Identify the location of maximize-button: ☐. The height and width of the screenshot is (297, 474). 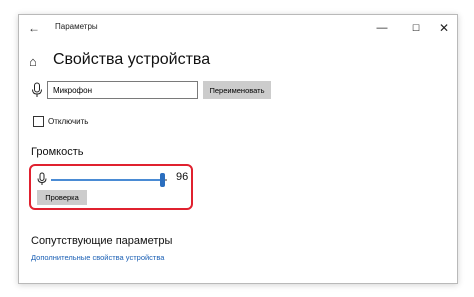
(416, 28).